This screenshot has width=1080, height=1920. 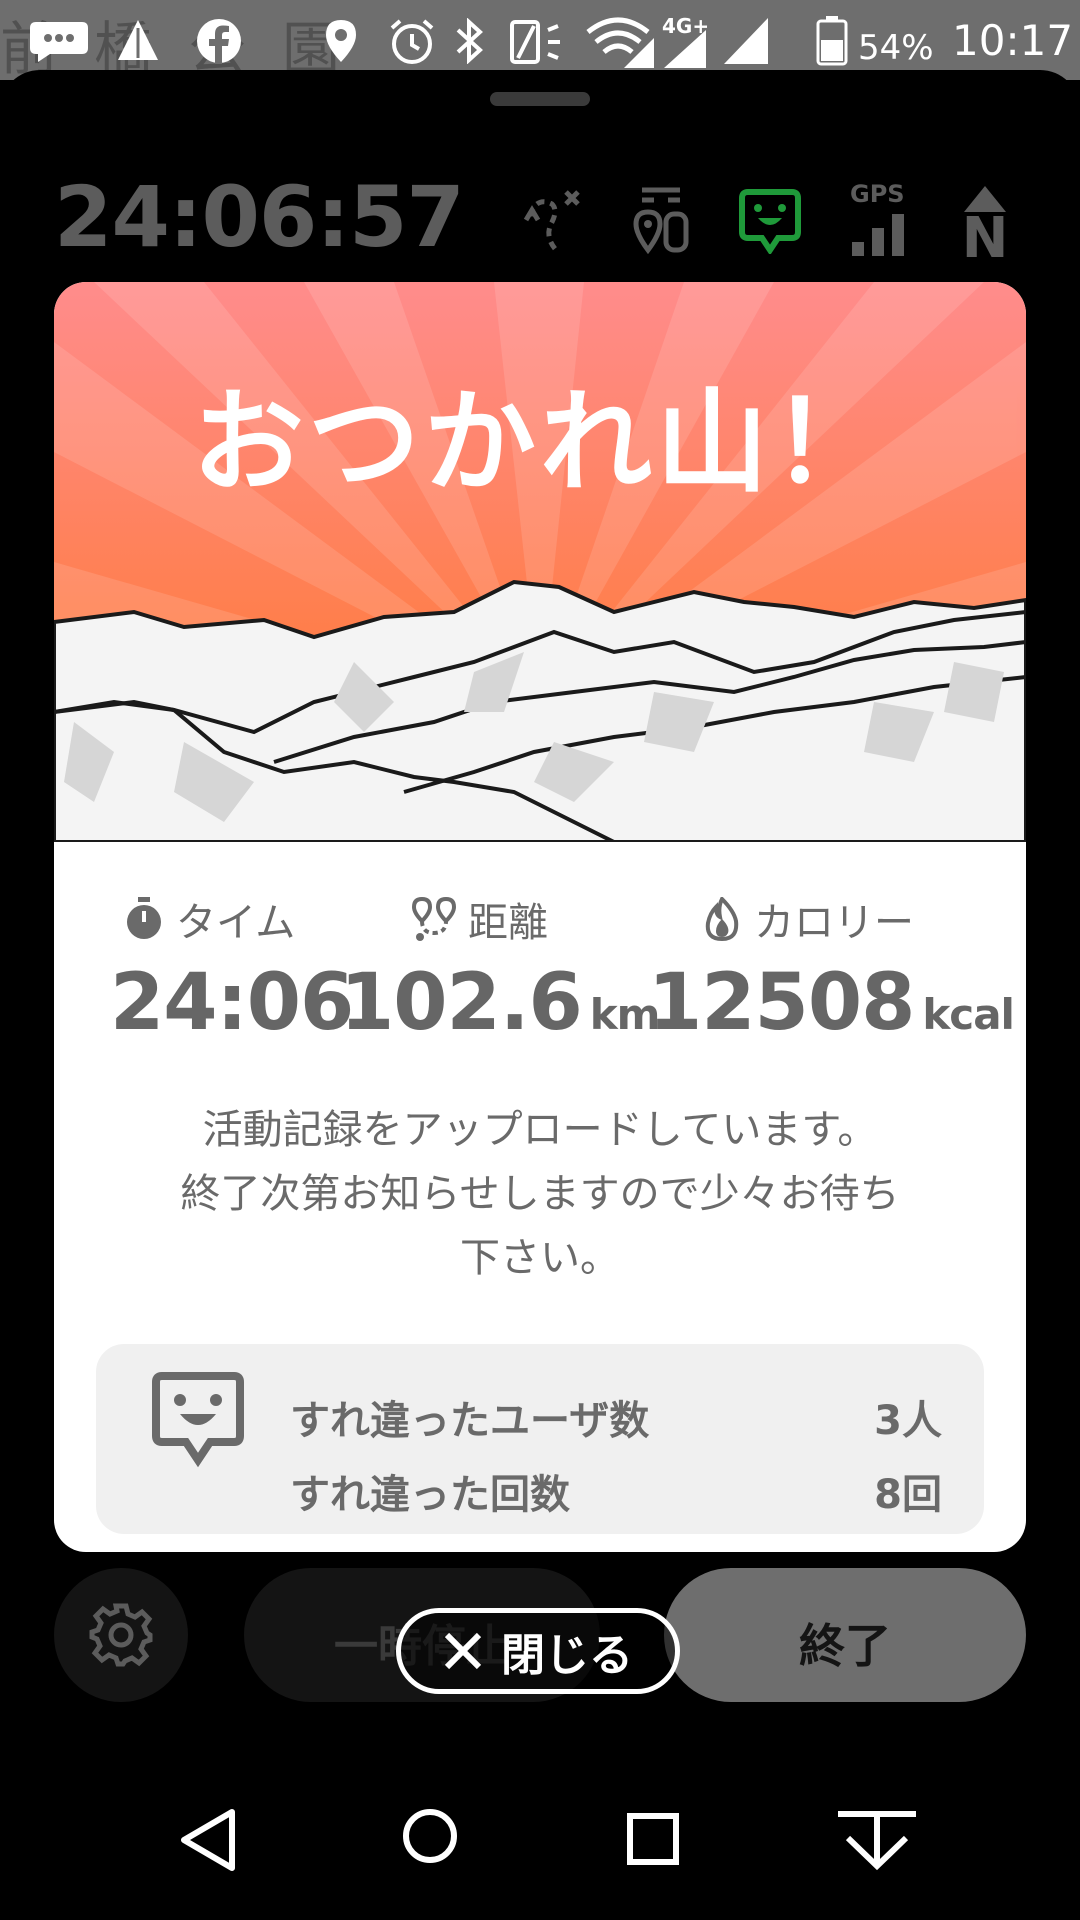 I want to click on drag-handle, so click(x=540, y=99).